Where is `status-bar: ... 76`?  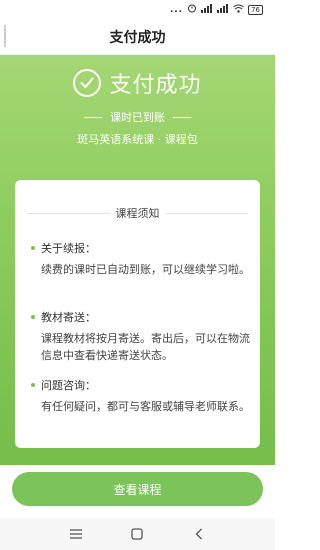
status-bar: ... 76 is located at coordinates (137, 9).